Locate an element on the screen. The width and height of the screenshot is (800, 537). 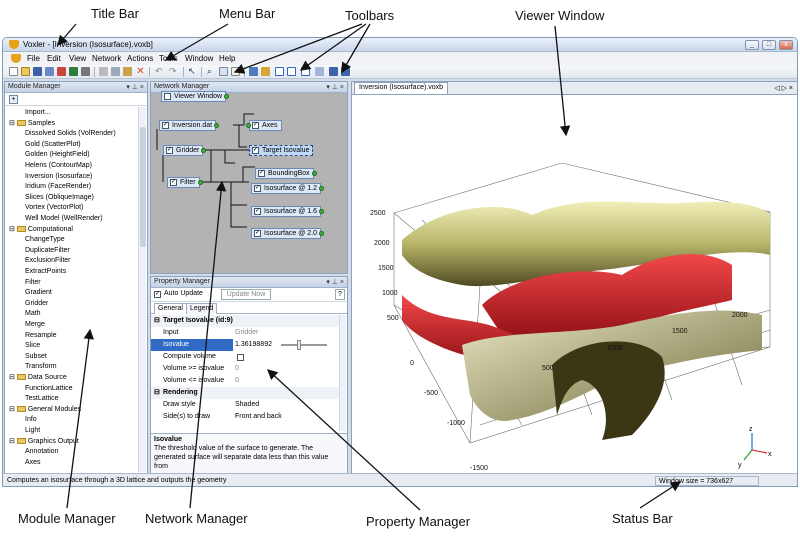
module-item: TestLattice is located at coordinates (41, 398).